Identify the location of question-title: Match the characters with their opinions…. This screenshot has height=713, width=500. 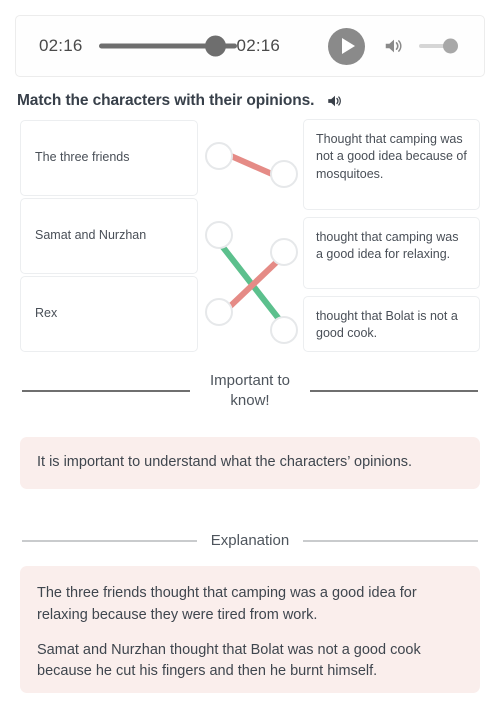
(166, 100).